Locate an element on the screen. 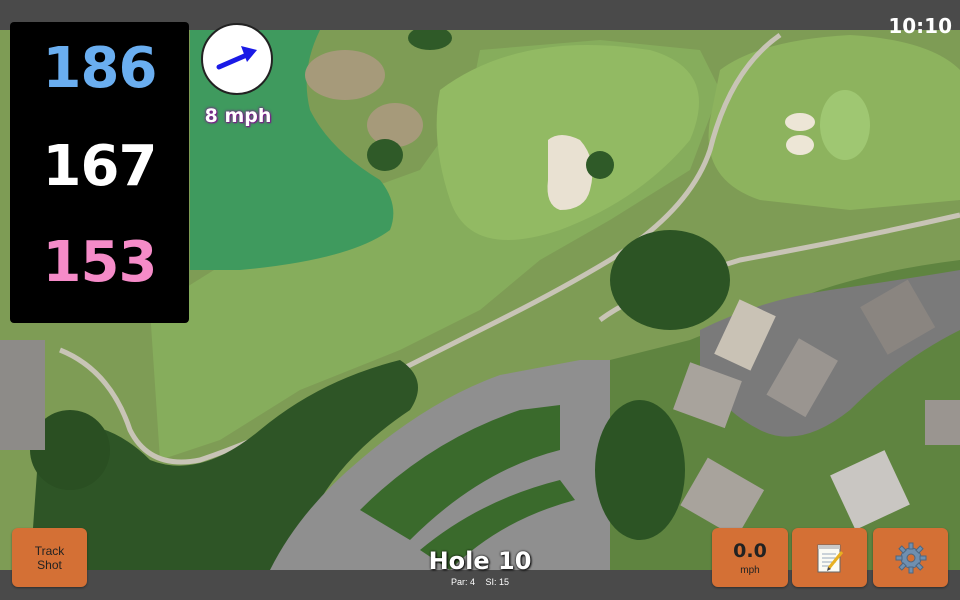 Image resolution: width=960 pixels, height=600 pixels. gear-icon is located at coordinates (910, 557).